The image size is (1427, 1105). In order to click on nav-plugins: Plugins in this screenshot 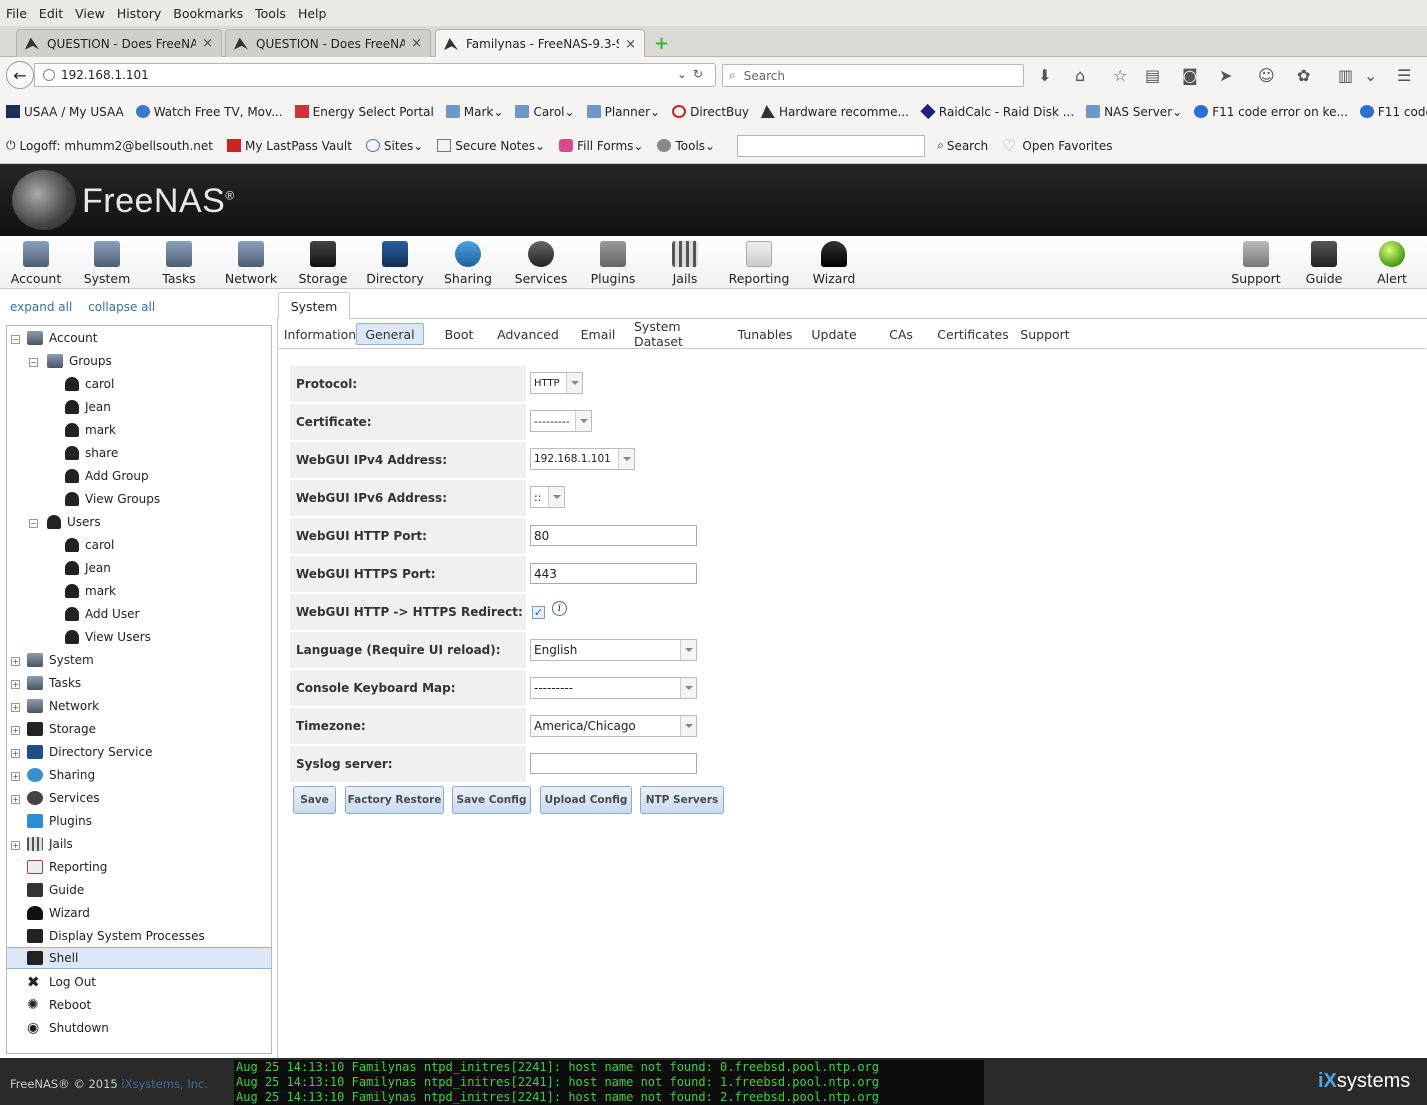, I will do `click(613, 263)`.